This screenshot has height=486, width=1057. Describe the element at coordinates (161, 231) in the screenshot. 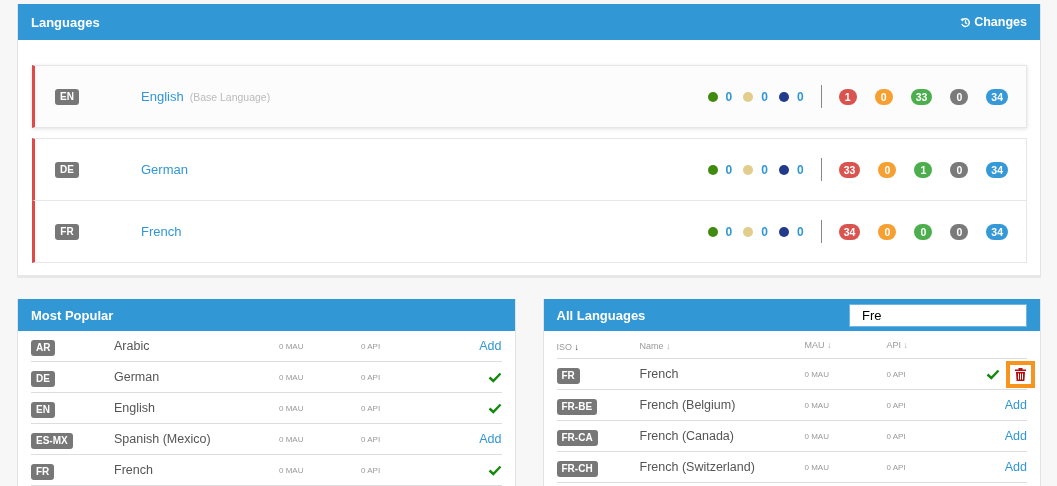

I see `language-link: French` at that location.